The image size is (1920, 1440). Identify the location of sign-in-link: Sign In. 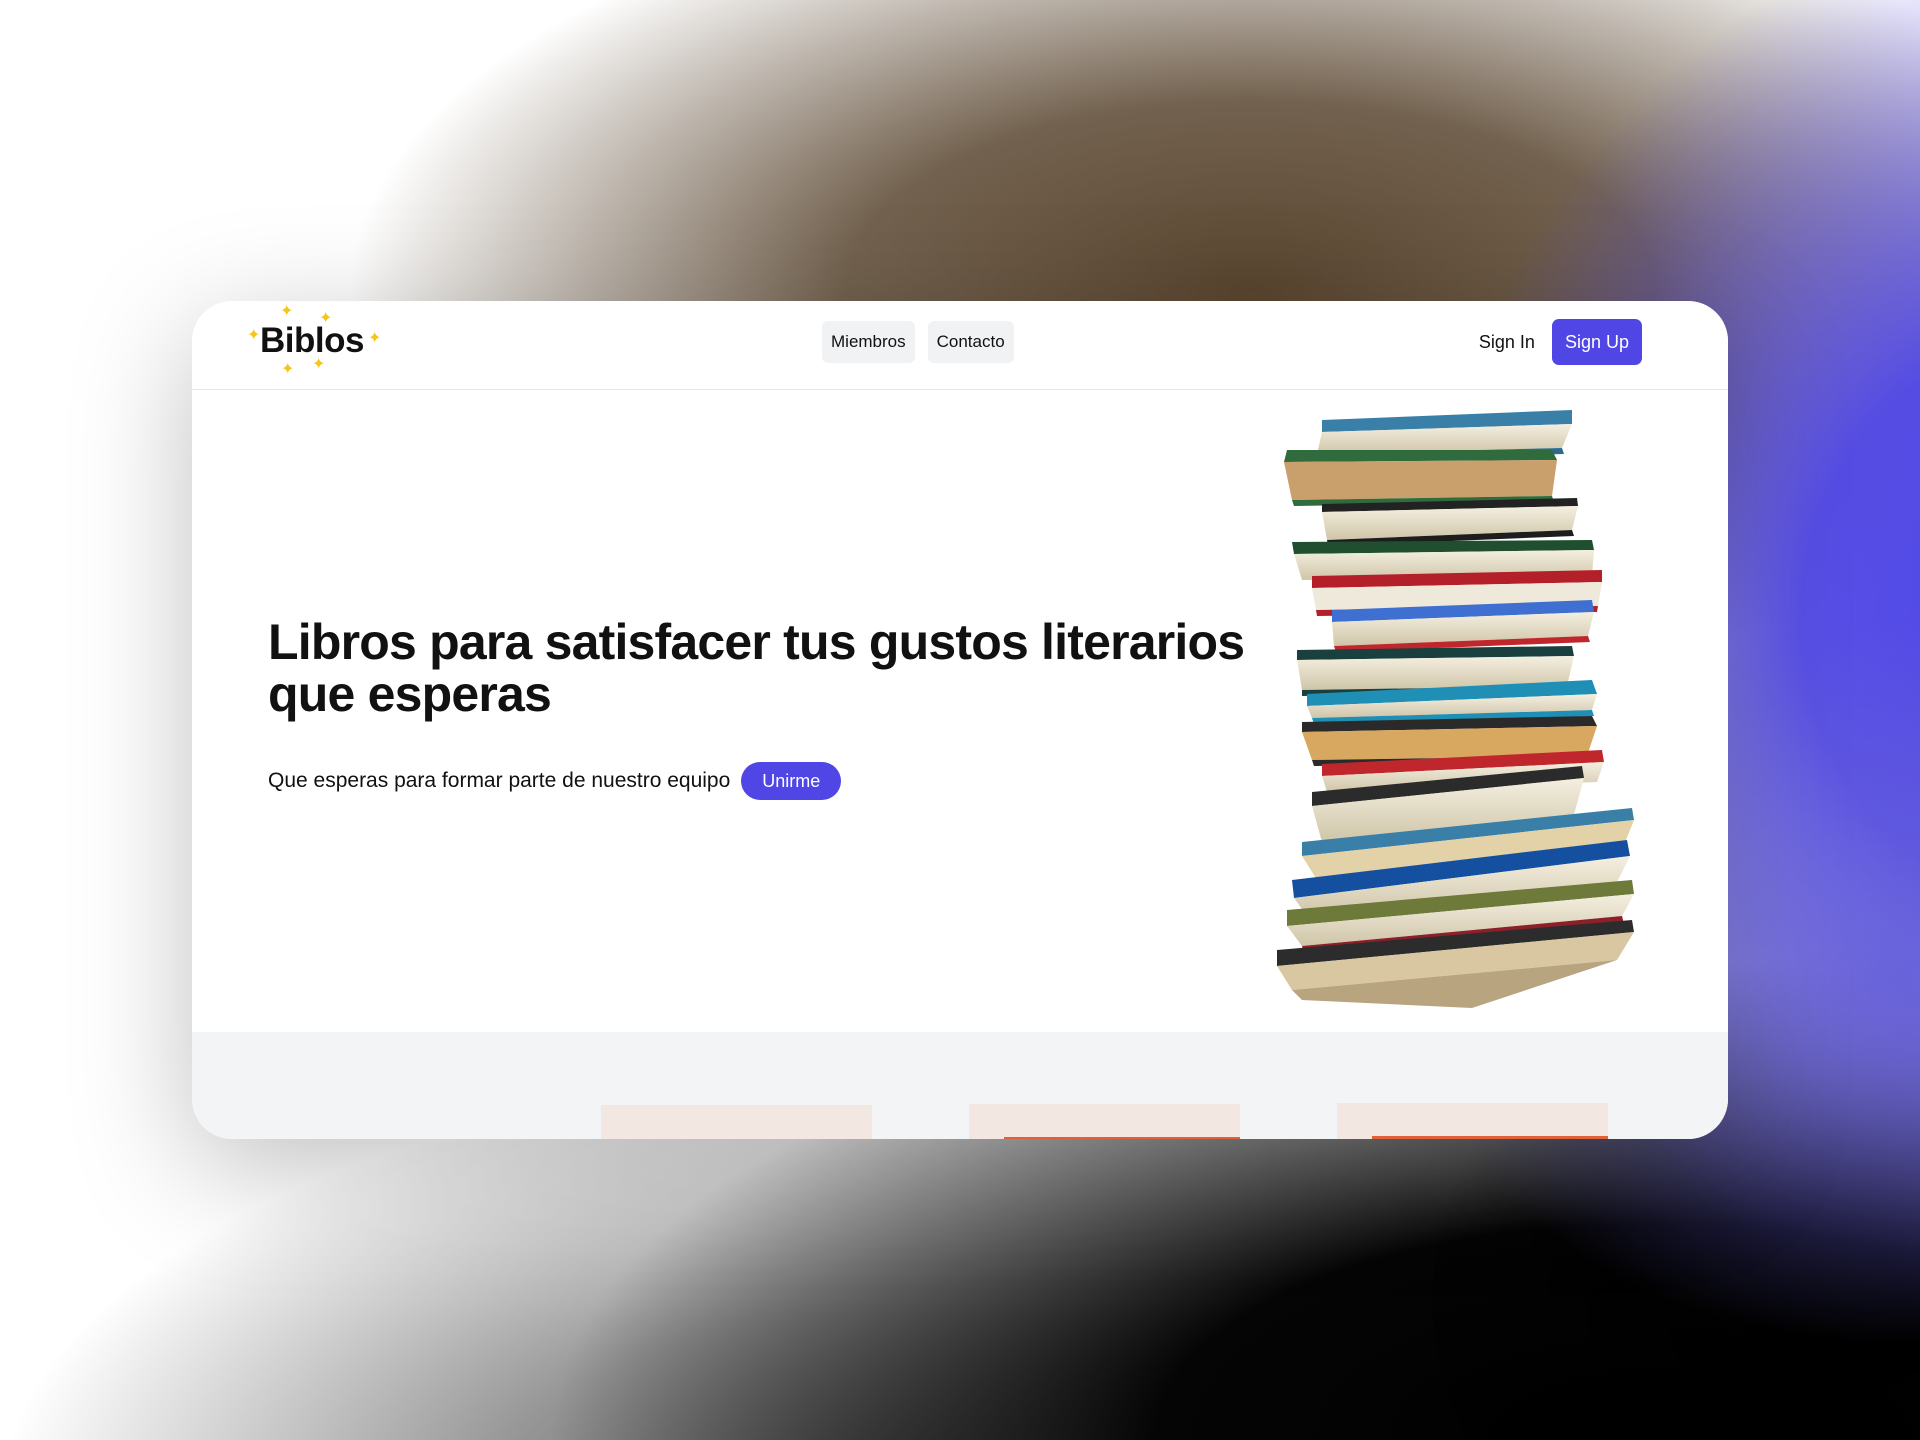
(1507, 342).